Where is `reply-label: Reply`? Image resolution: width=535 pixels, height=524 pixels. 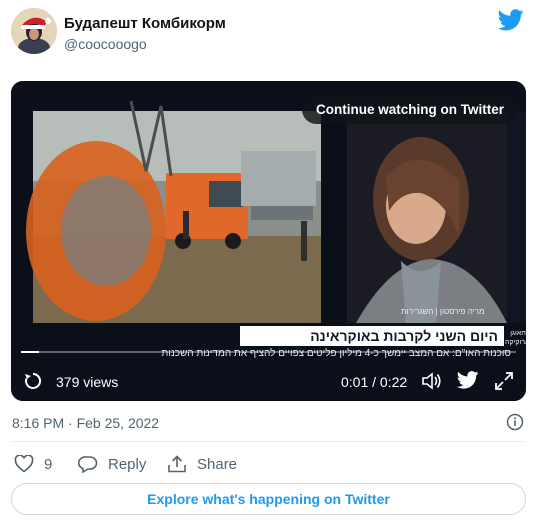
reply-label: Reply is located at coordinates (127, 464).